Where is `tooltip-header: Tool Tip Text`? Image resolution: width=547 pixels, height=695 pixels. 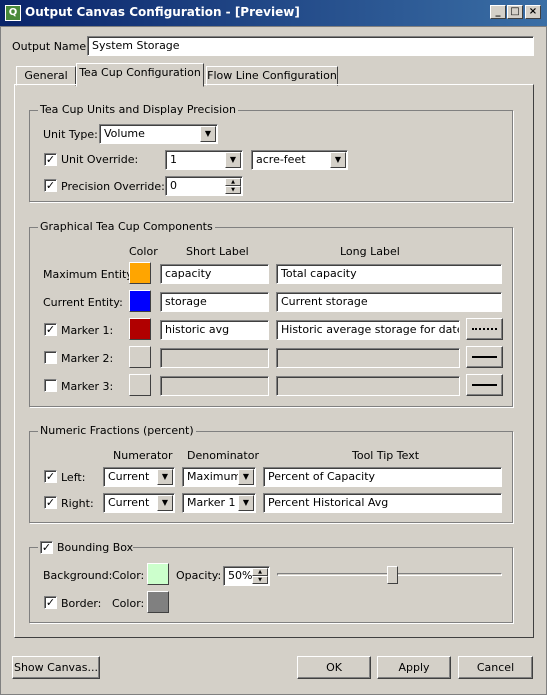 tooltip-header: Tool Tip Text is located at coordinates (386, 455).